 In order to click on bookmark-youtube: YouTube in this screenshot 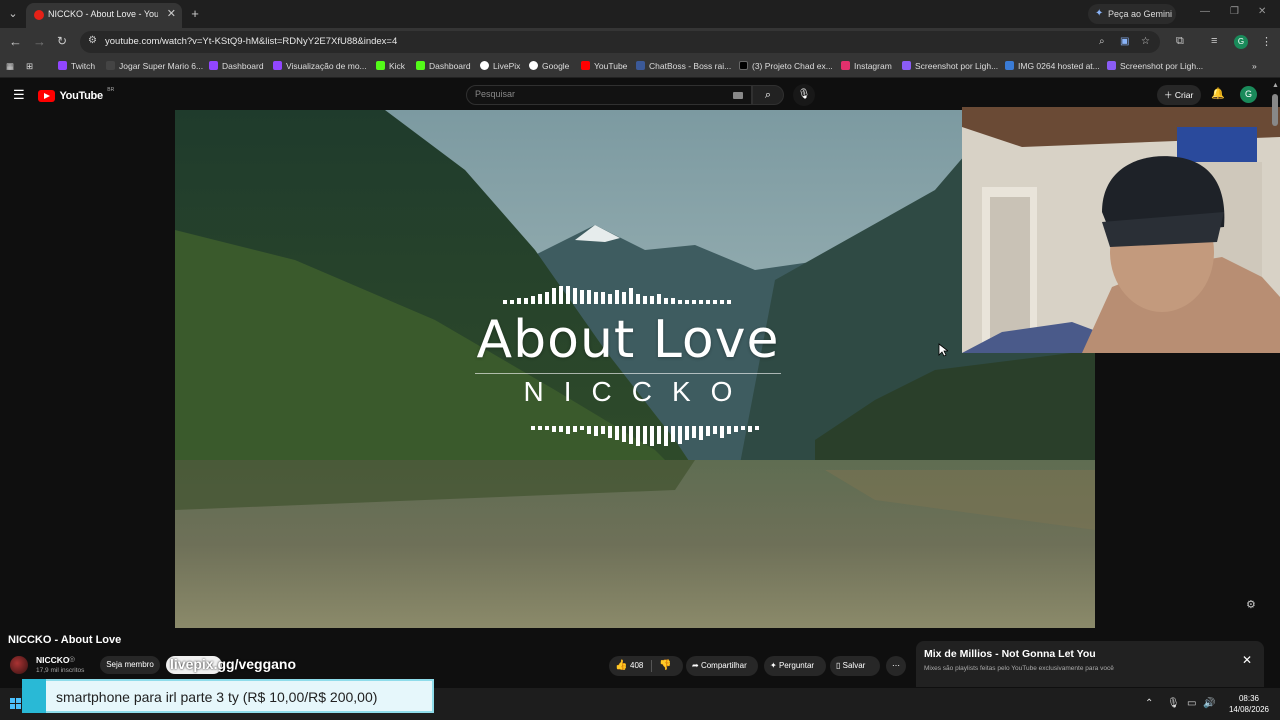, I will do `click(604, 66)`.